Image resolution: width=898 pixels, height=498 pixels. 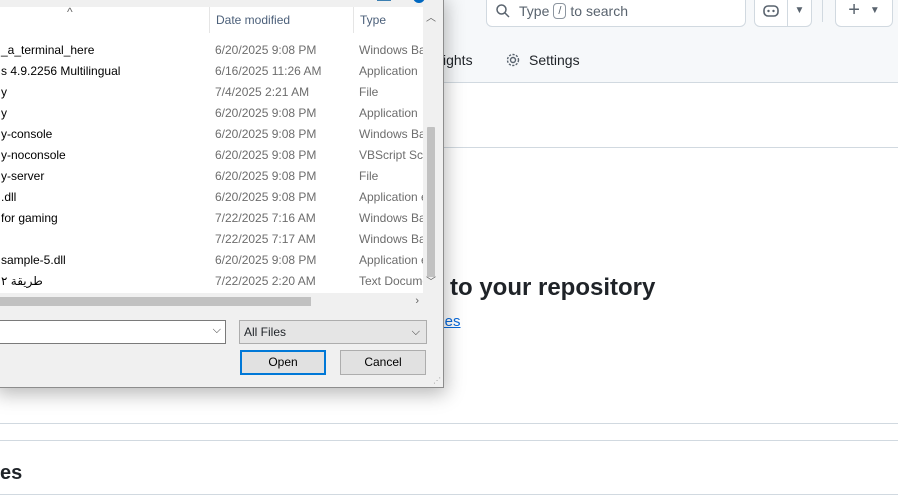 What do you see at coordinates (783, 13) in the screenshot?
I see `copilot-button: ▼` at bounding box center [783, 13].